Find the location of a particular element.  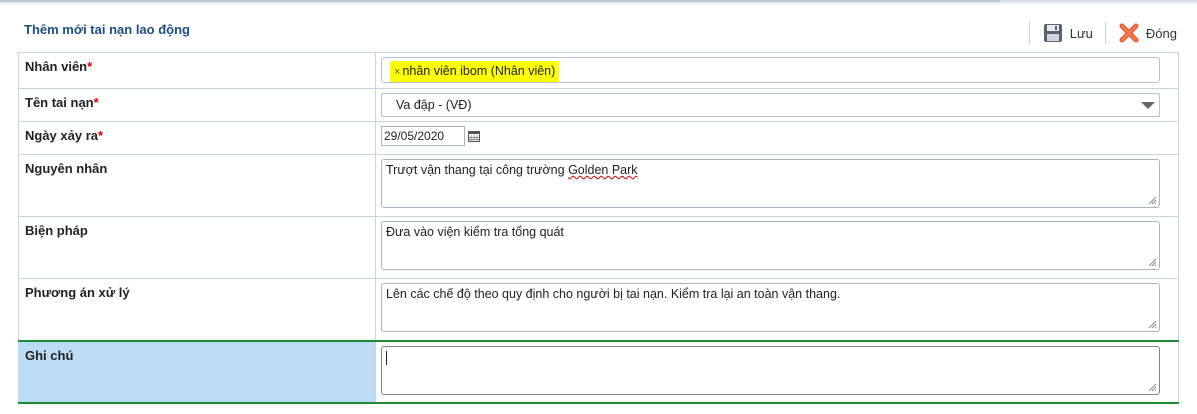

dialog-title: Thêm mới tai nạn lao động is located at coordinates (107, 29).